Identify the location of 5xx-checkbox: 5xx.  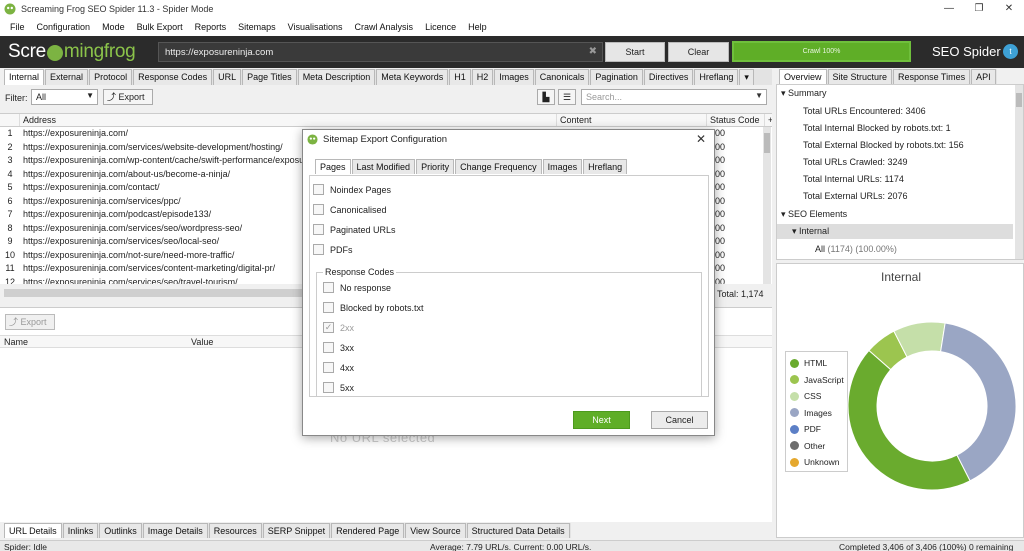
(338, 387).